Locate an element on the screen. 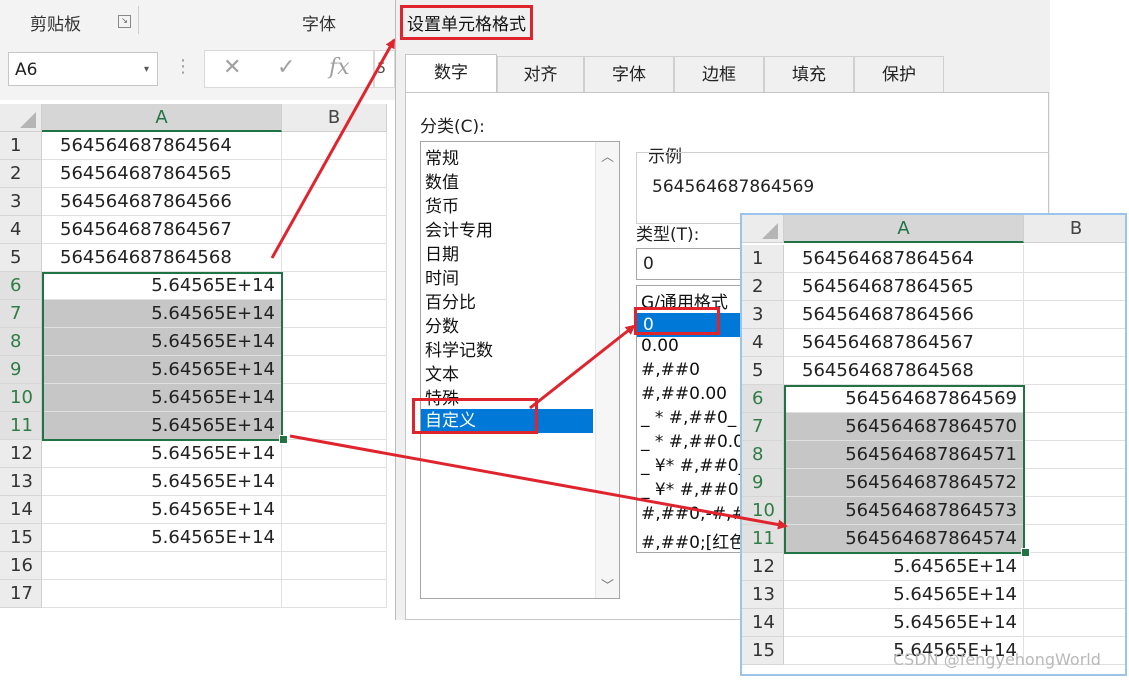 Image resolution: width=1129 pixels, height=680 pixels. arrow-to-dialog-title is located at coordinates (333, 148).